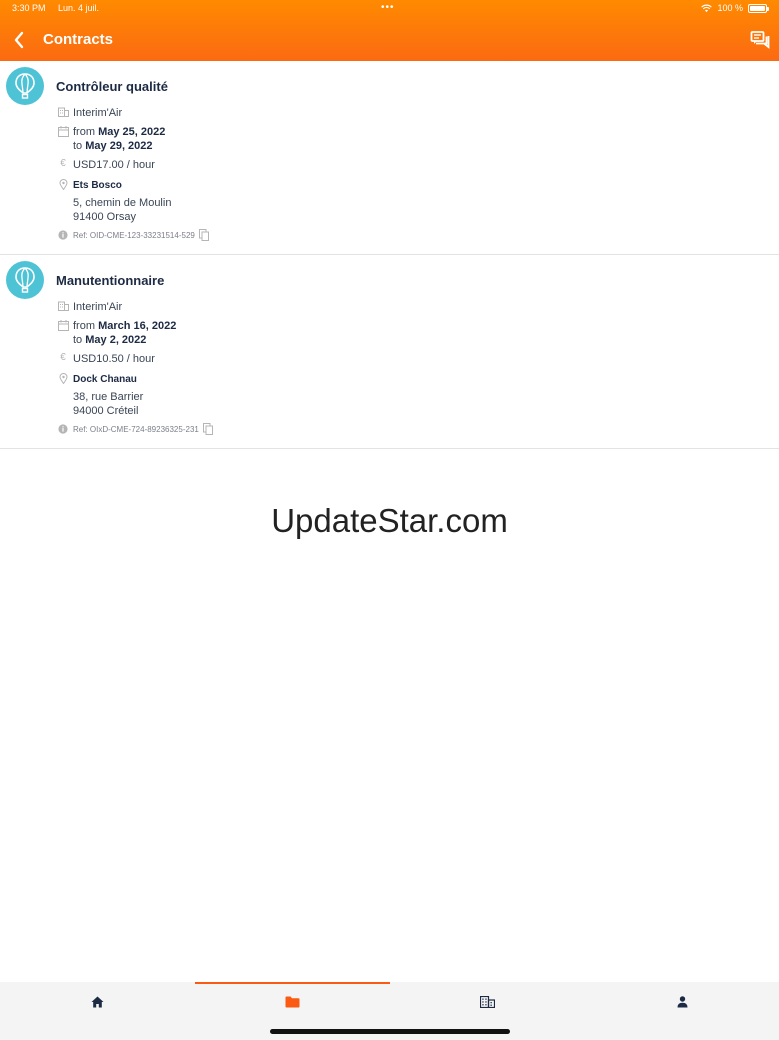 This screenshot has height=1040, width=779. I want to click on rate-row: € USD17.00 / hour, so click(106, 165).